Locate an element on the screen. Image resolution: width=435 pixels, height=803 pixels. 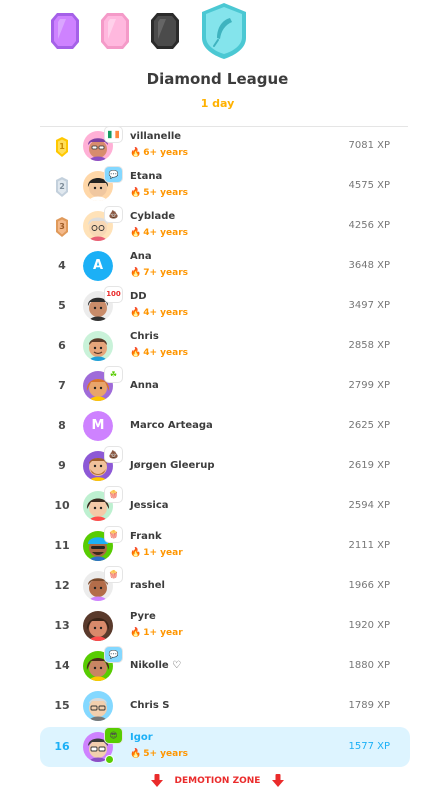
xp-value: 7081 XP is located at coordinates (369, 145).